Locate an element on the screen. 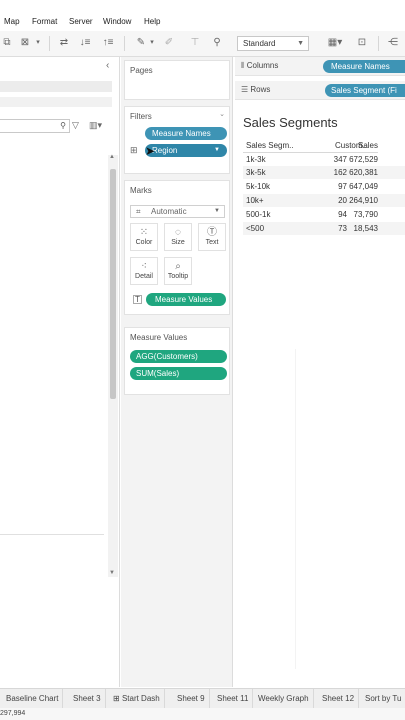 The width and height of the screenshot is (405, 720). size-icon: ◌ is located at coordinates (178, 232).